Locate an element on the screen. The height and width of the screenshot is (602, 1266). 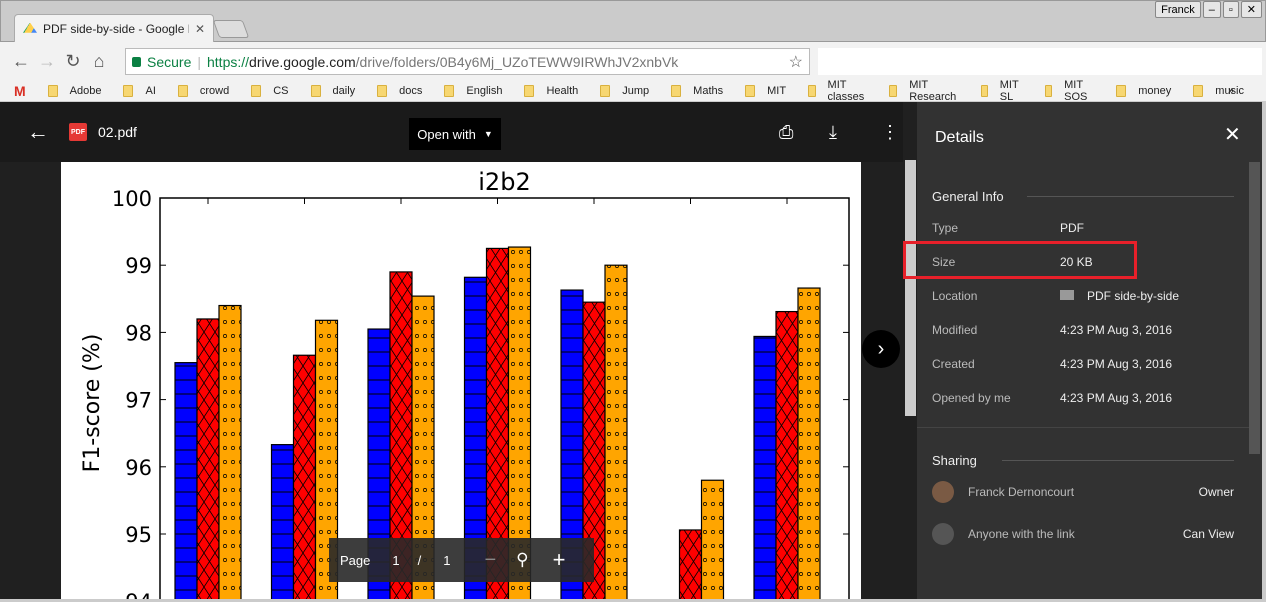
bookmark-label: Jump is located at coordinates (636, 90).